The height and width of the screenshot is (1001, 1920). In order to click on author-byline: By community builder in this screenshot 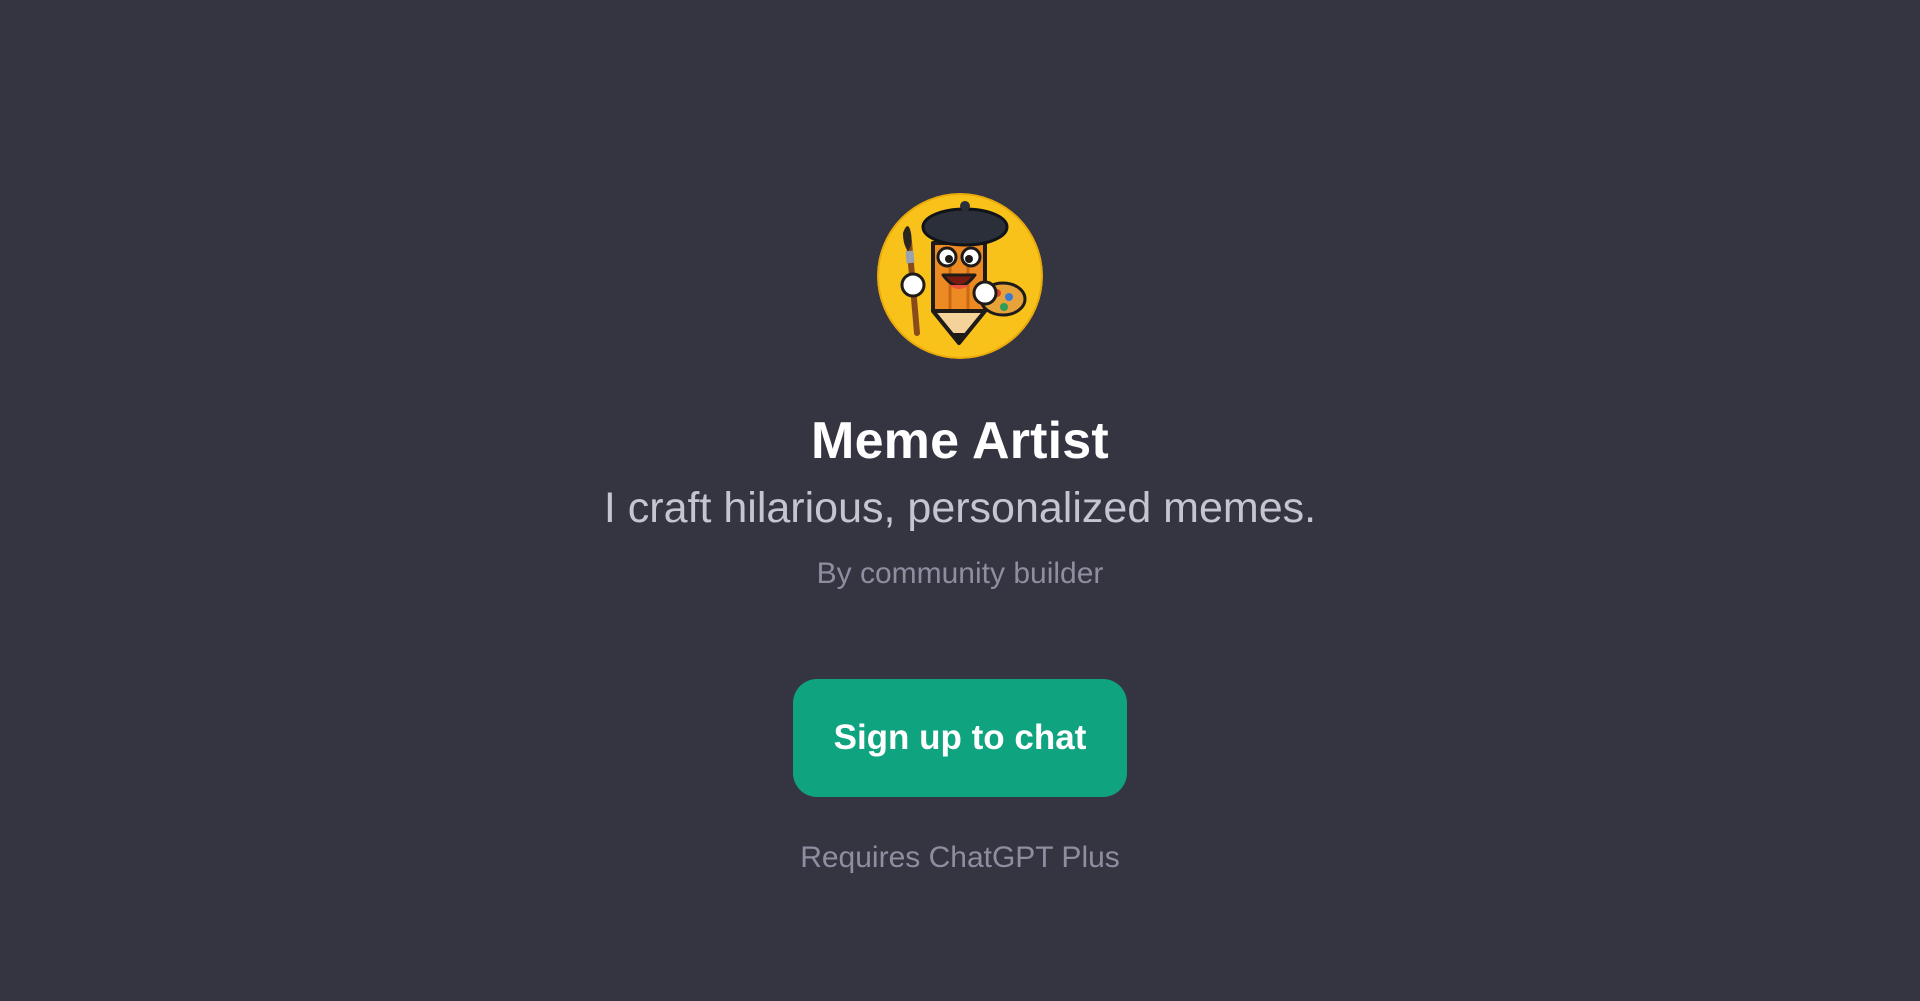, I will do `click(960, 573)`.